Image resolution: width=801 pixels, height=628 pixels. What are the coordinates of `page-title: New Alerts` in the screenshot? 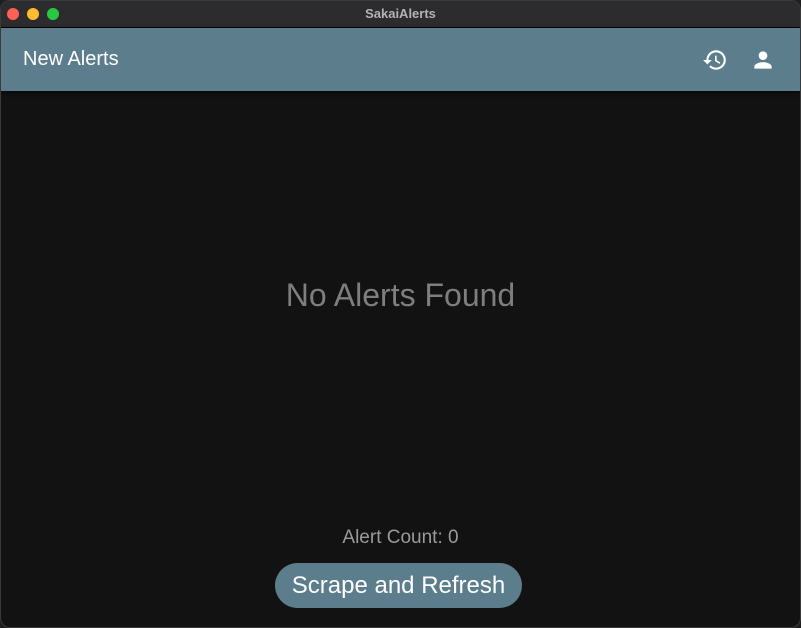 It's located at (71, 59).